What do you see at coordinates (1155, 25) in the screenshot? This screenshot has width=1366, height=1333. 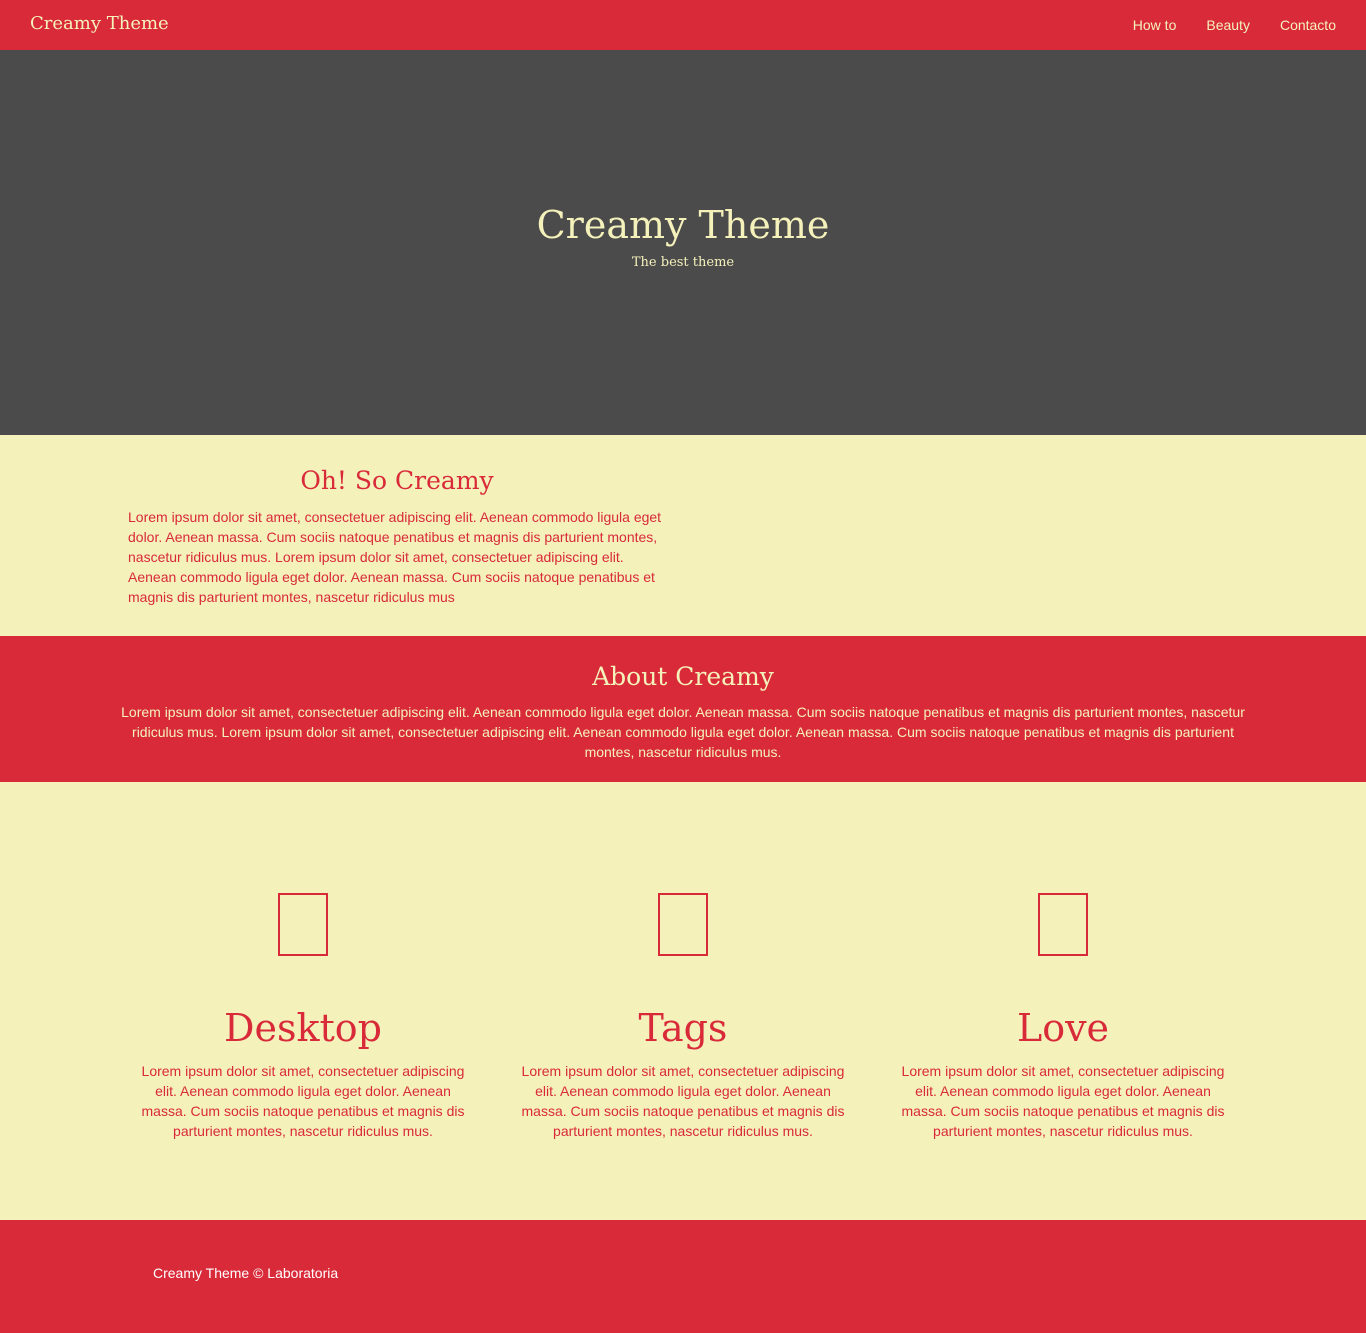 I see `nav-link-how-to: How to` at bounding box center [1155, 25].